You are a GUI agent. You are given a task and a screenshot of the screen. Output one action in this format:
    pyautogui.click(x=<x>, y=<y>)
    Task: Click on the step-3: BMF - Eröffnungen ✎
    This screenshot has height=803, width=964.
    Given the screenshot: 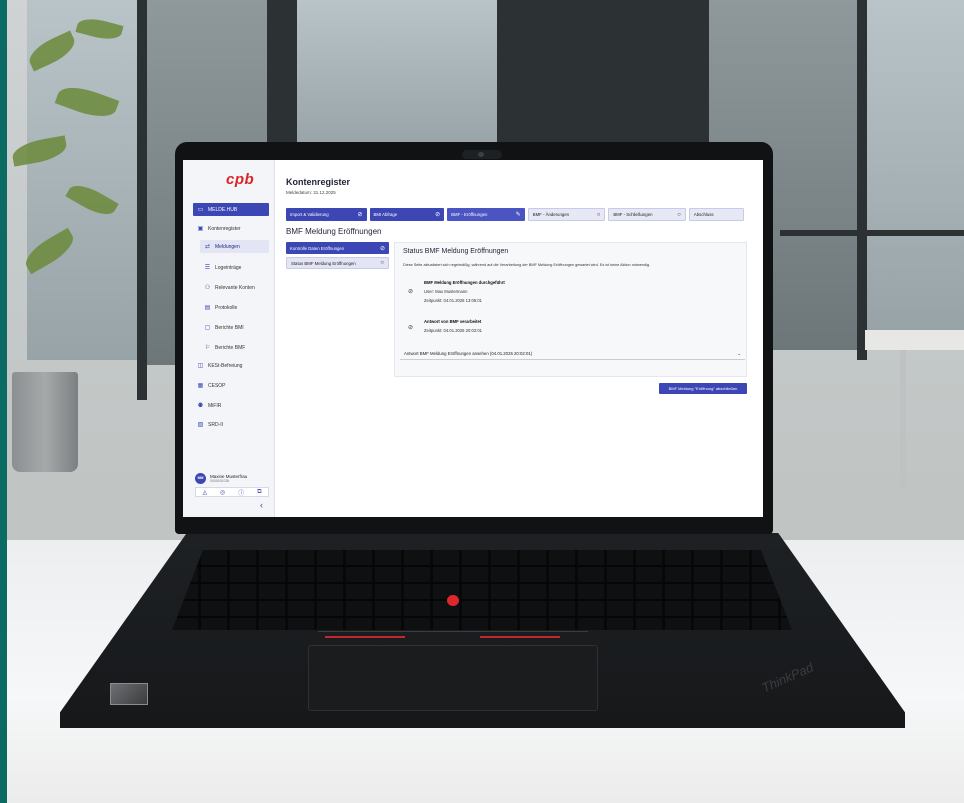 What is the action you would take?
    pyautogui.click(x=486, y=214)
    